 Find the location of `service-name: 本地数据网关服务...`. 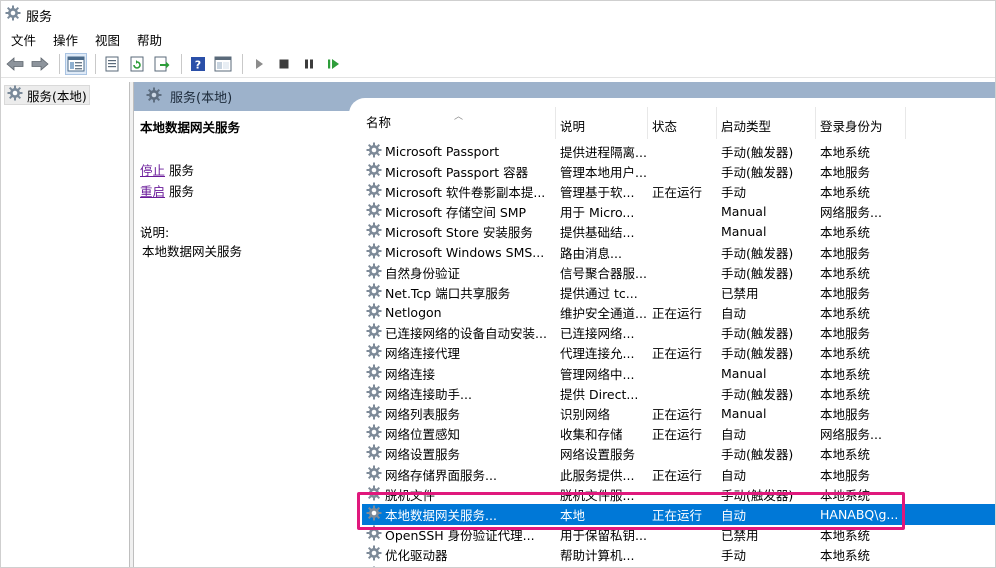

service-name: 本地数据网关服务... is located at coordinates (441, 515).